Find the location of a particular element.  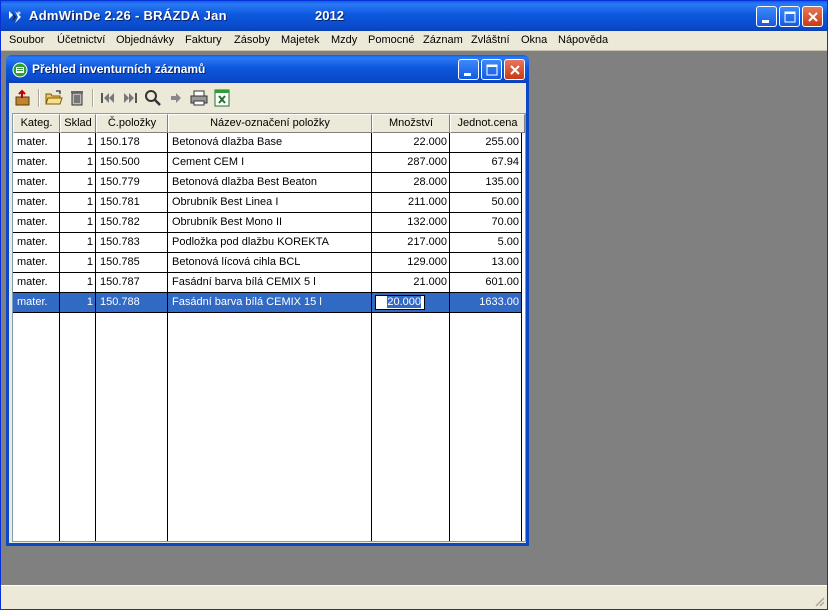

cell-mnozstvi: 20.000 is located at coordinates (410, 303).